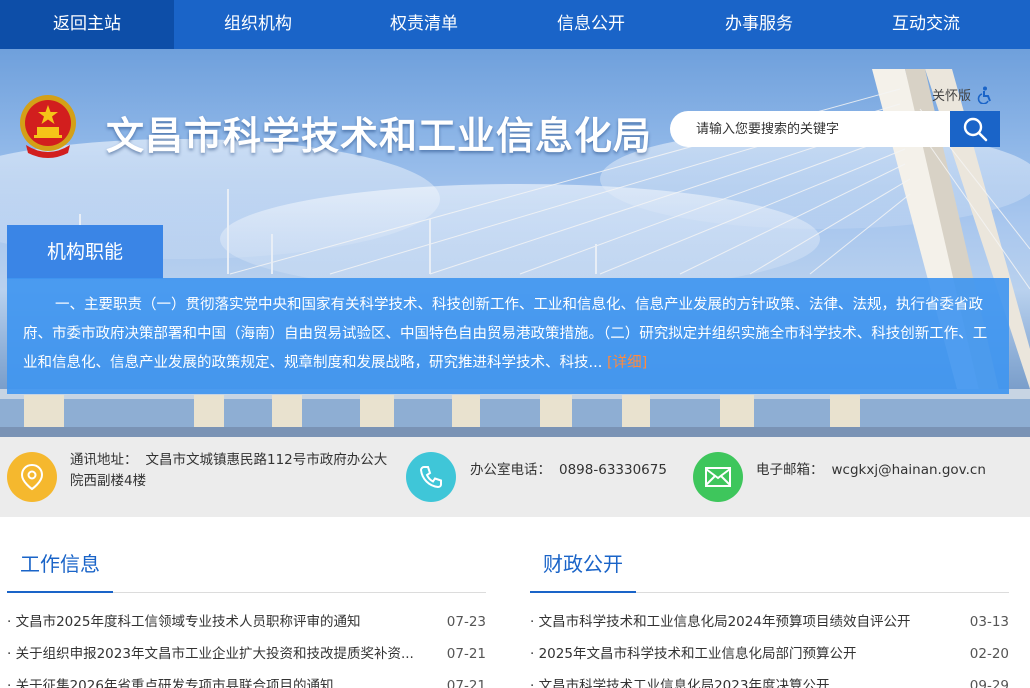  What do you see at coordinates (431, 477) in the screenshot?
I see `phone-icon` at bounding box center [431, 477].